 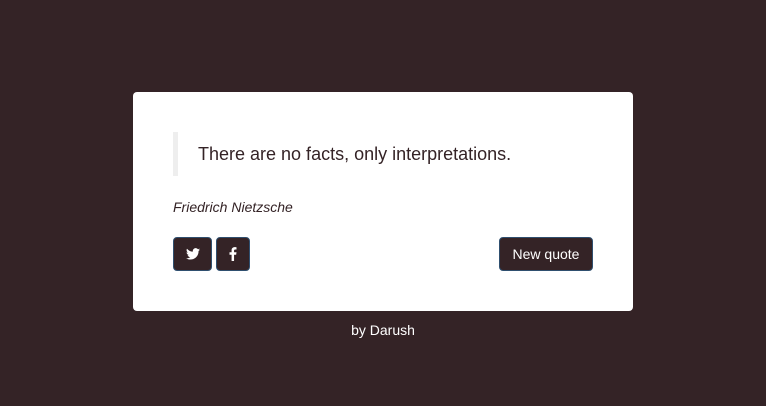 I want to click on tweet-button, so click(x=192, y=254).